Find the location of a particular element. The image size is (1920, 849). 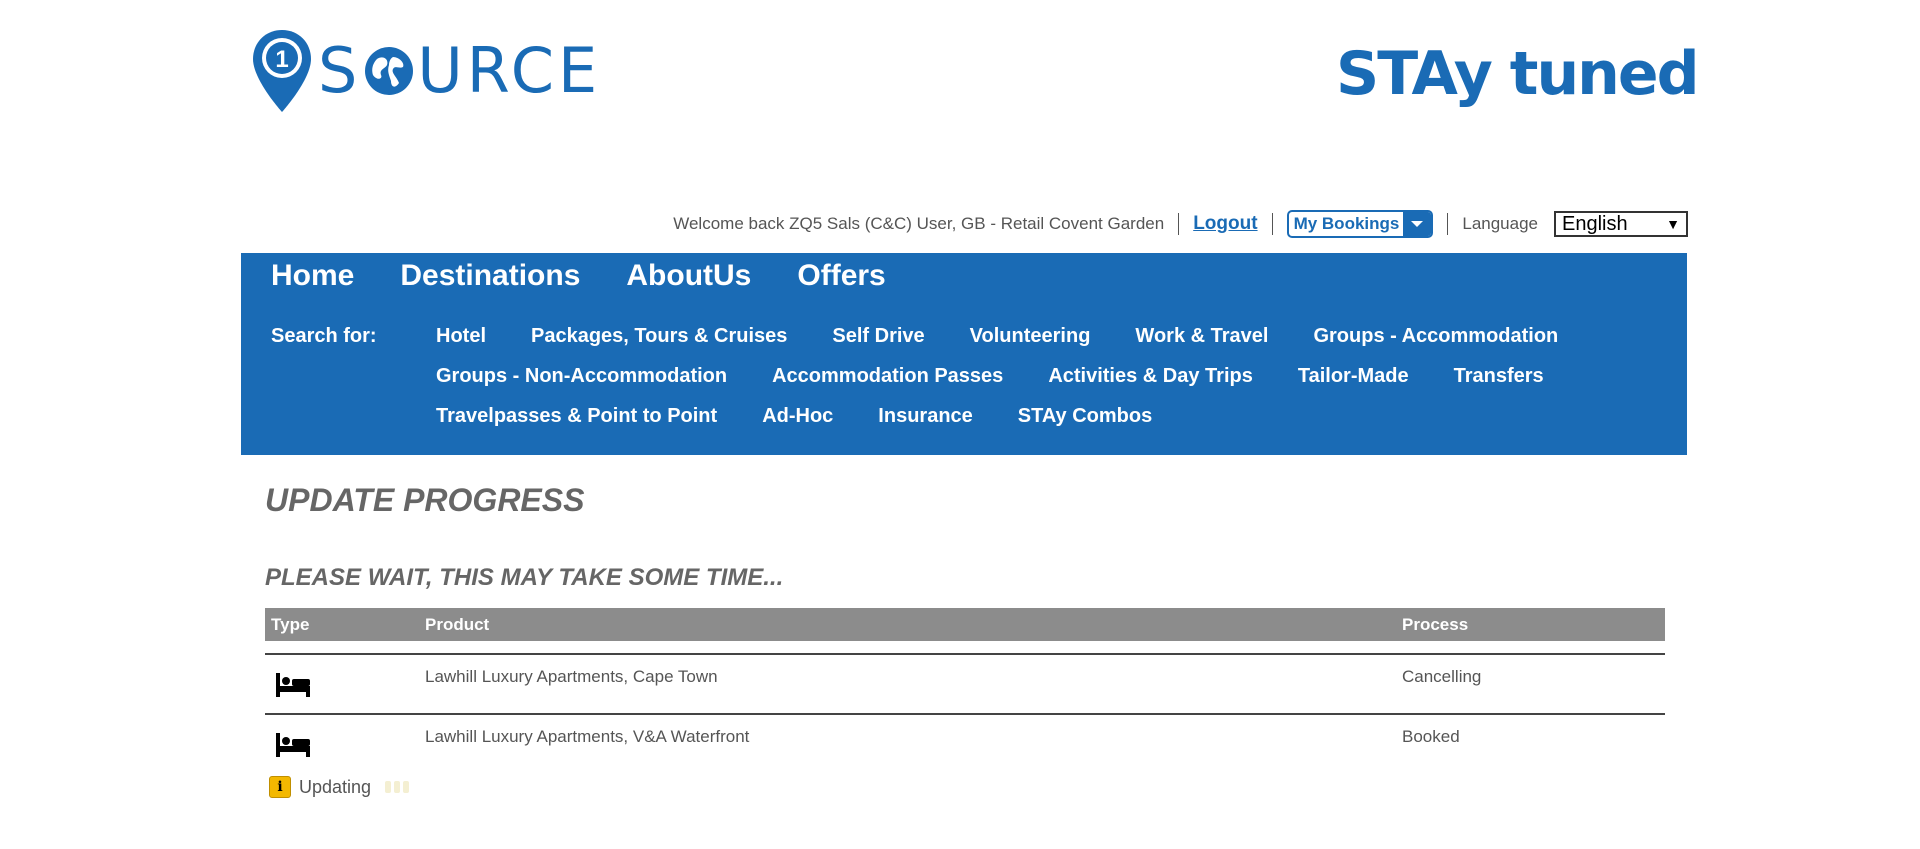

language-select: English ▼ is located at coordinates (1621, 224).